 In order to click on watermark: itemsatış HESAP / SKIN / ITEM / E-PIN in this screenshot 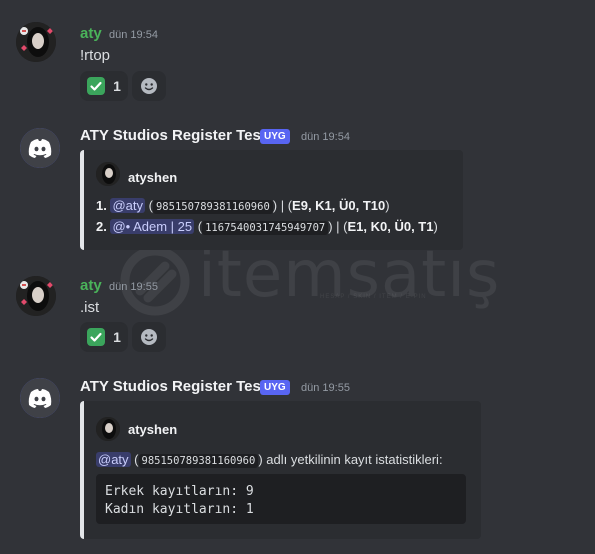, I will do `click(309, 278)`.